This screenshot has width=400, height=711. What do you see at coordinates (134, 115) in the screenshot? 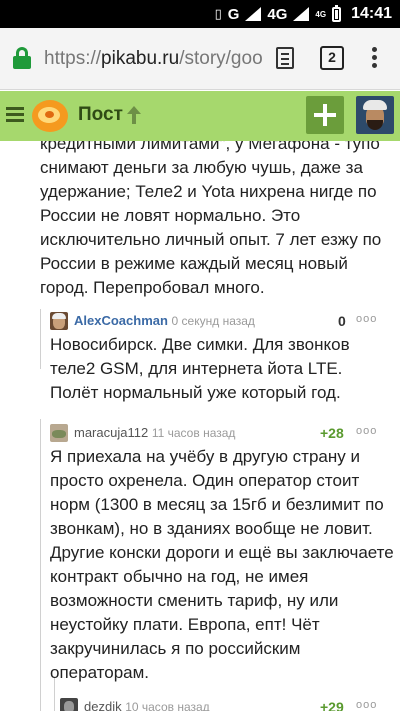
I see `scroll-up-icon` at bounding box center [134, 115].